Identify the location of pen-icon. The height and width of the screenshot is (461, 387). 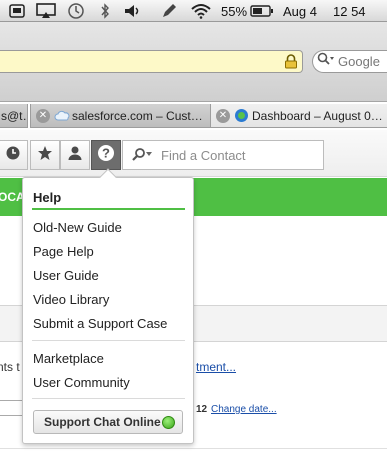
(169, 11).